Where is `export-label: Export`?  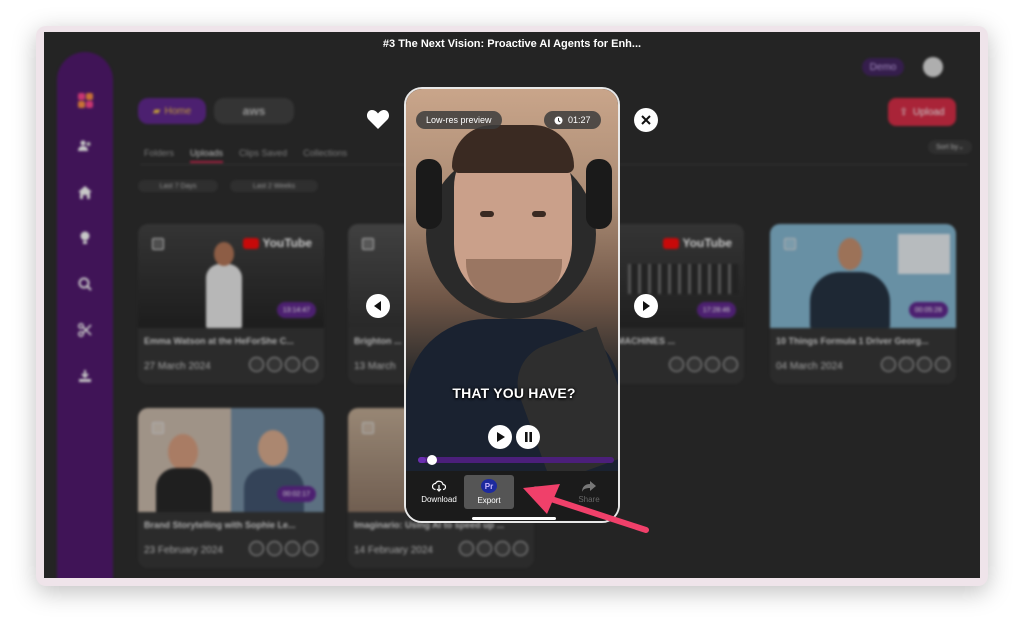
export-label: Export is located at coordinates (489, 500).